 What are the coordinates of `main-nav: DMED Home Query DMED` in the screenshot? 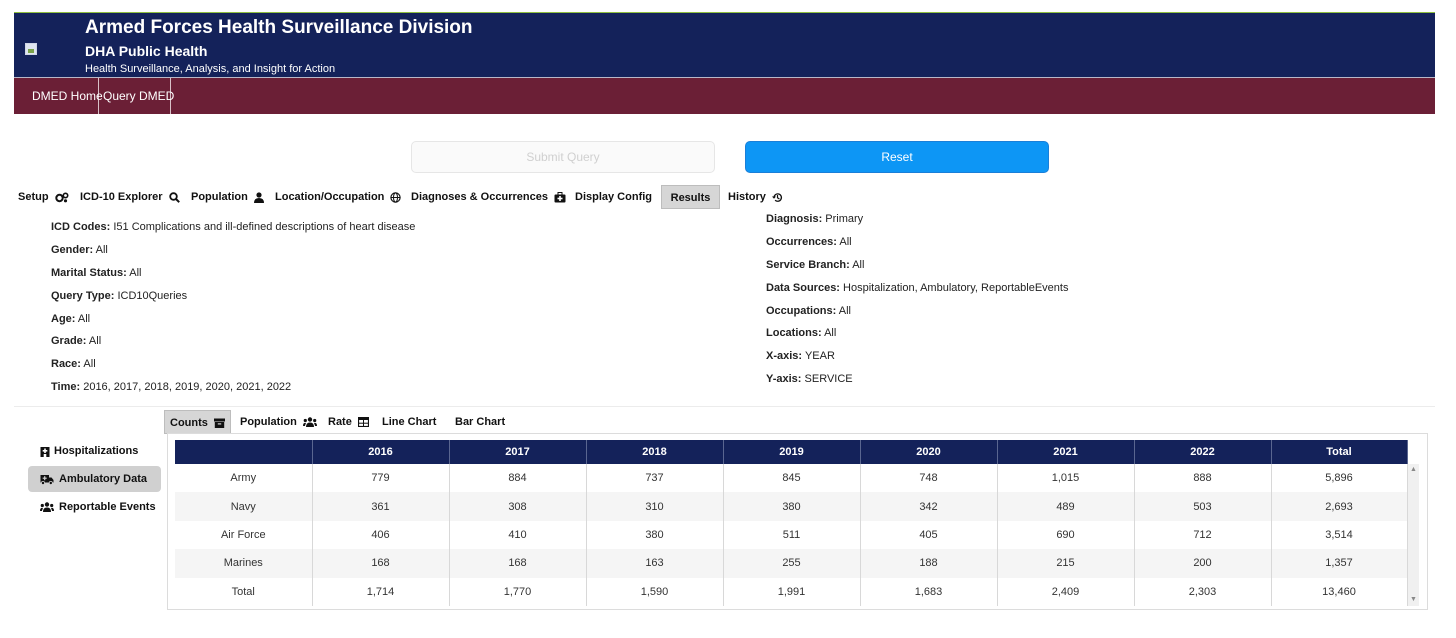 It's located at (724, 95).